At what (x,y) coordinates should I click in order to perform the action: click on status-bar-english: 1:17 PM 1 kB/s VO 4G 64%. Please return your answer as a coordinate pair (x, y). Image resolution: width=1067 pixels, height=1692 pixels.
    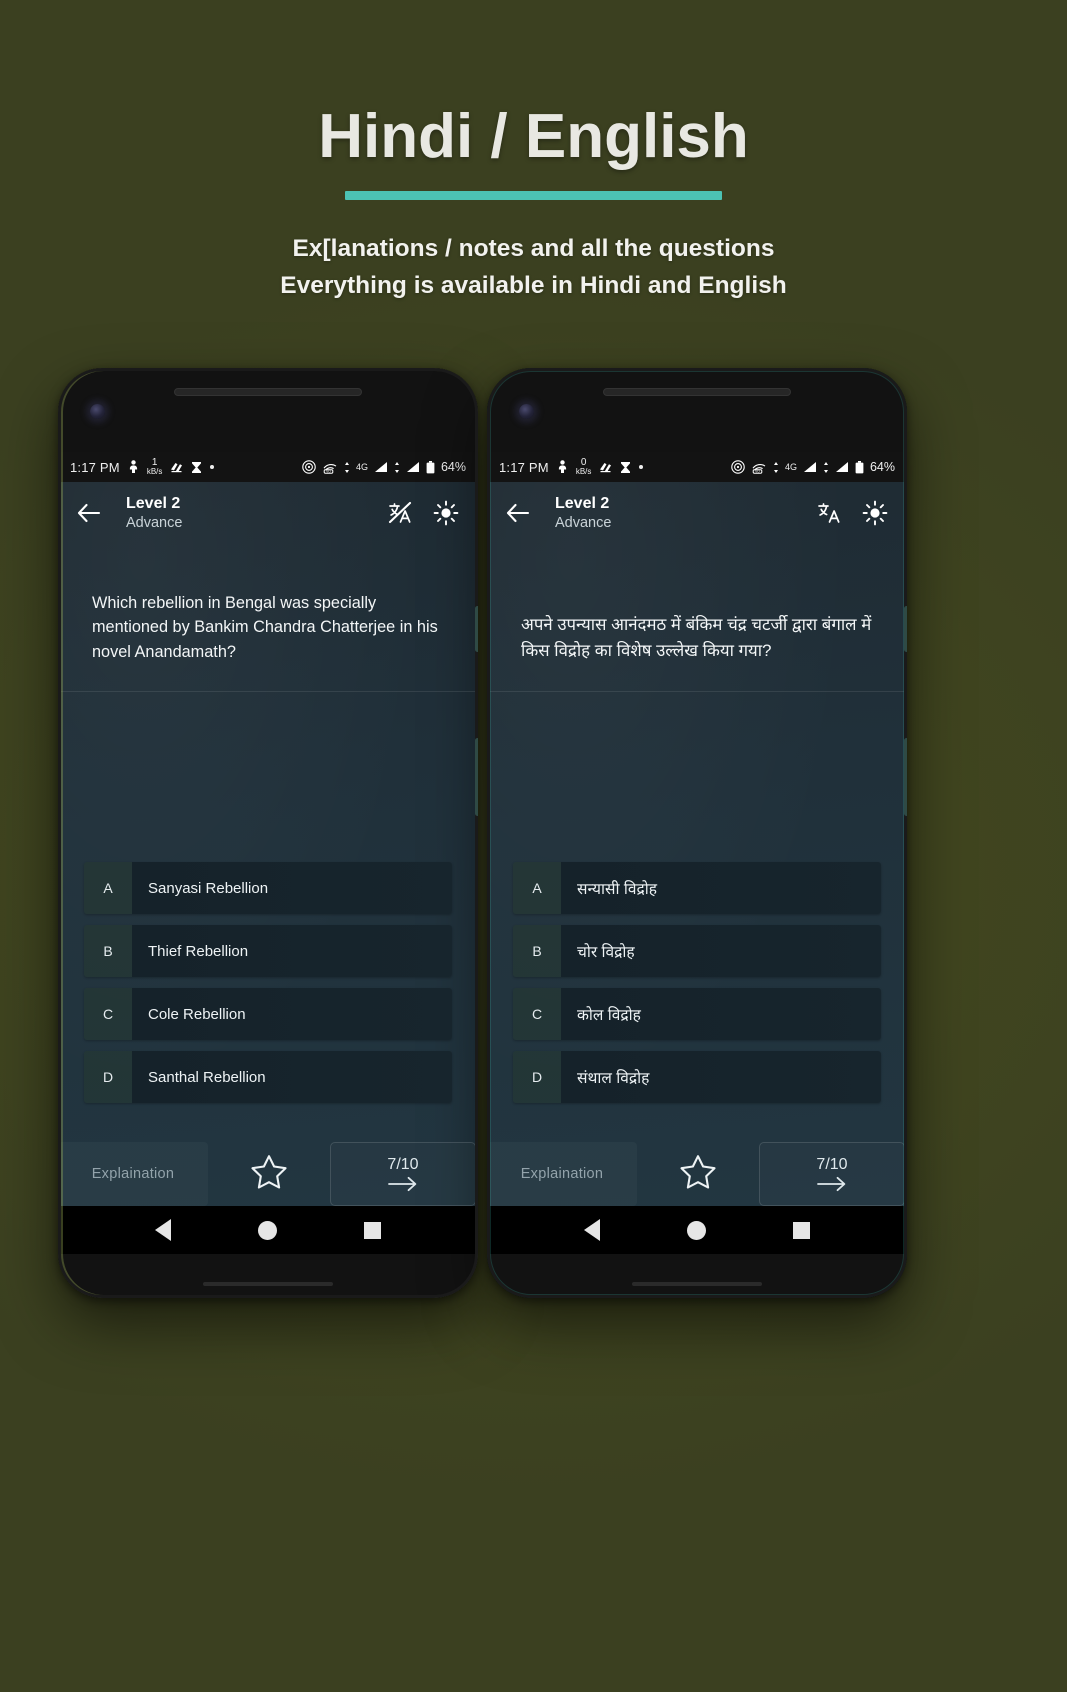
    Looking at the image, I should click on (268, 467).